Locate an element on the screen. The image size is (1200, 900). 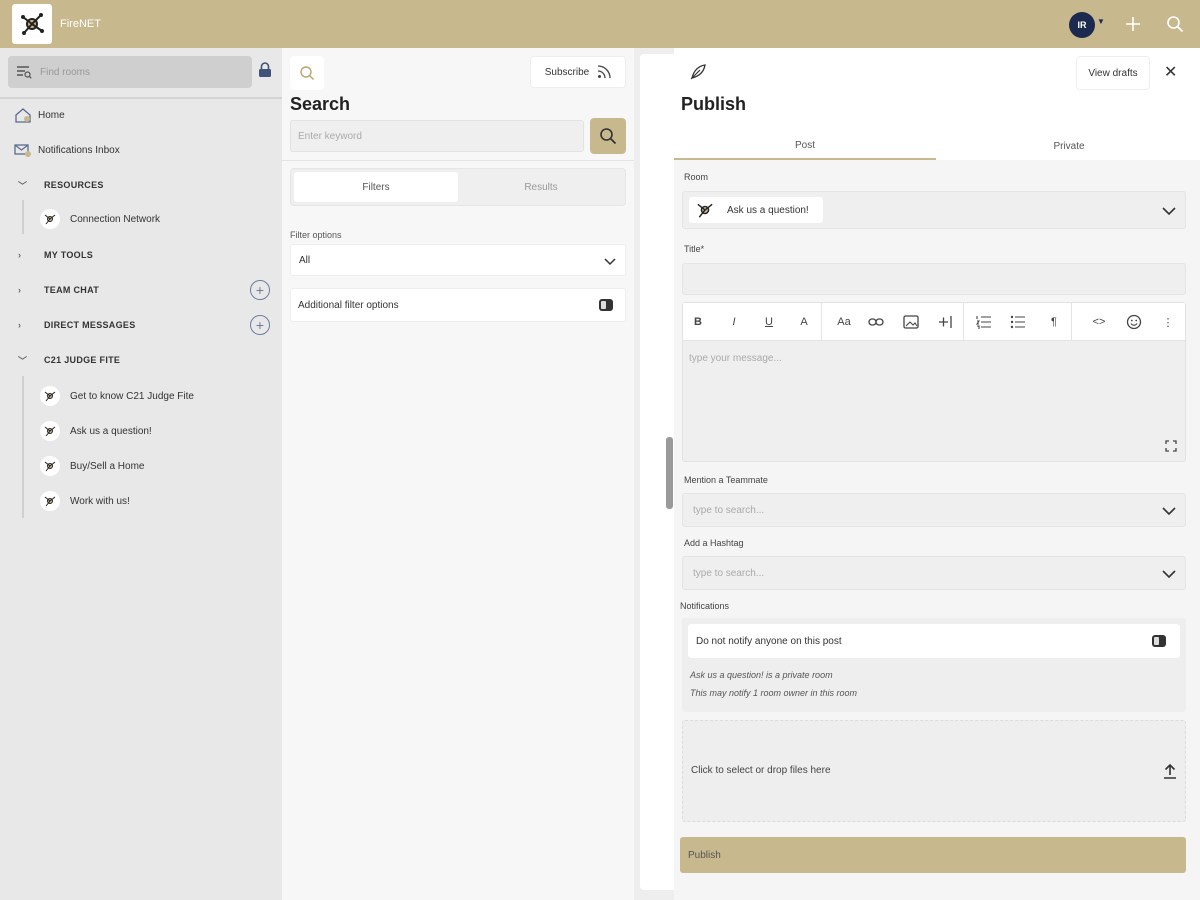
italic-button: I is located at coordinates (734, 322).